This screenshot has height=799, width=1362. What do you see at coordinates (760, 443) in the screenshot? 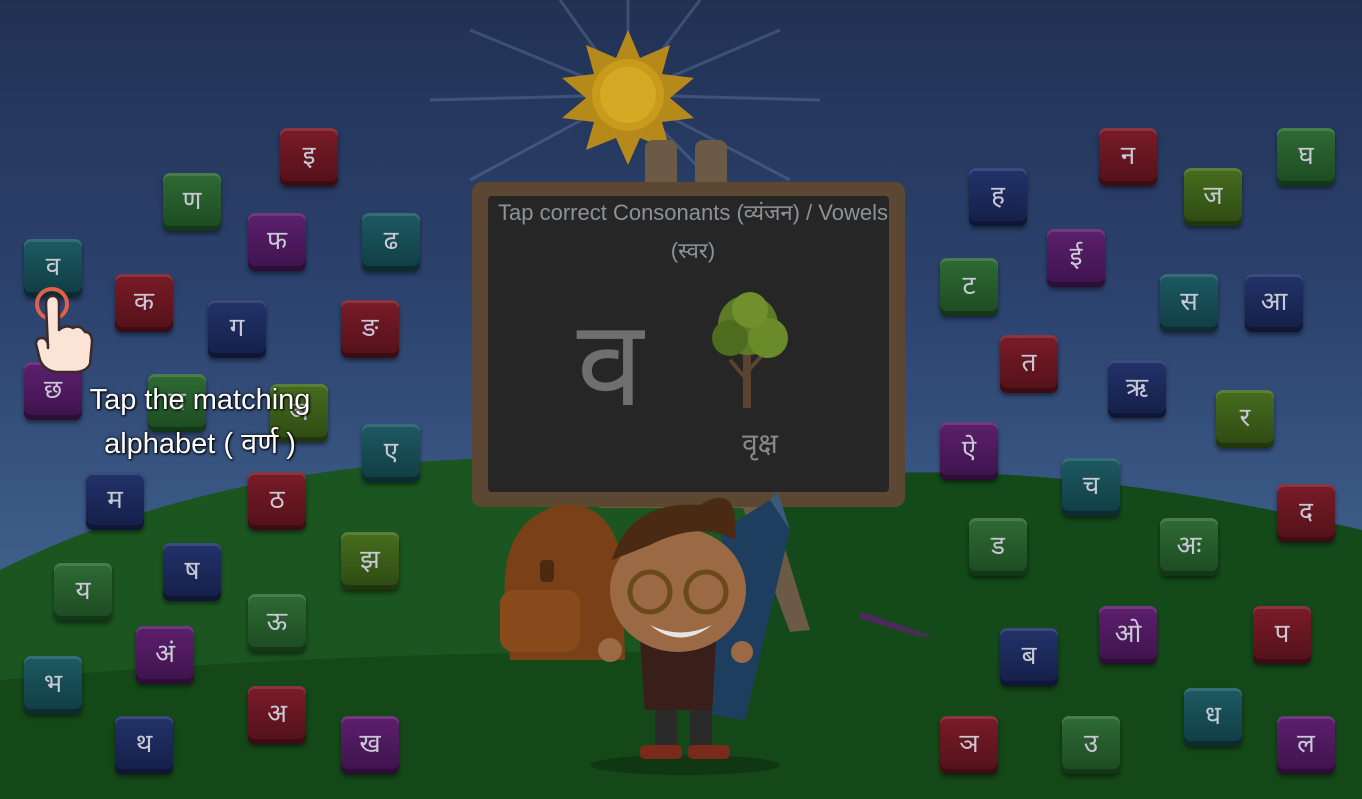
I see `board-word: वृक्ष` at bounding box center [760, 443].